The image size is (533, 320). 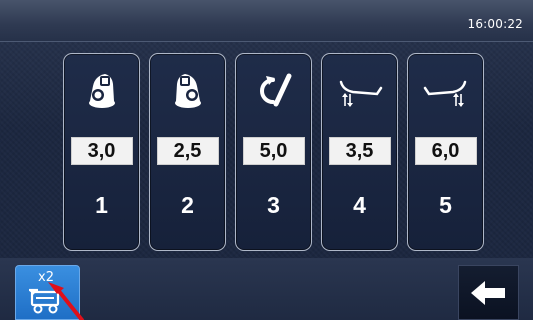 I want to click on program-card-2: 2,5 2, so click(x=187, y=152).